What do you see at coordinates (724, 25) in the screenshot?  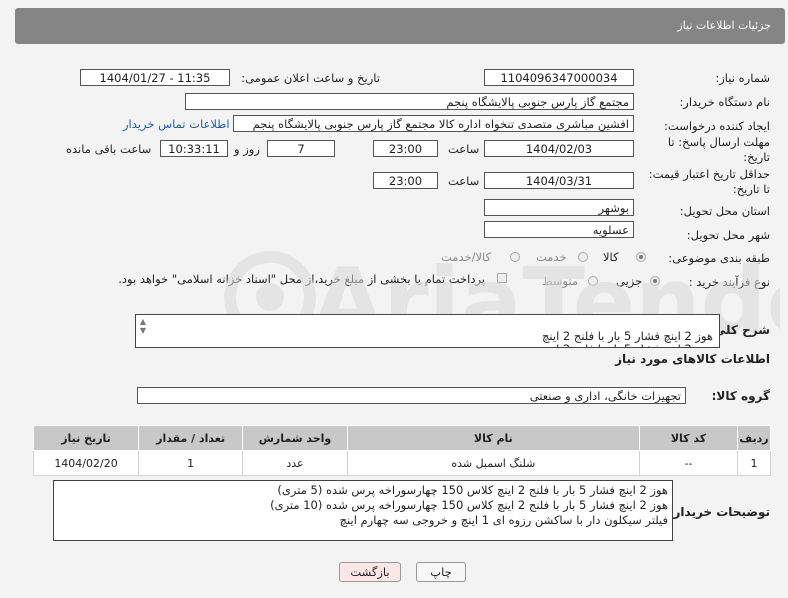 I see `page-title: جزئیات اطلاعات نیاز` at bounding box center [724, 25].